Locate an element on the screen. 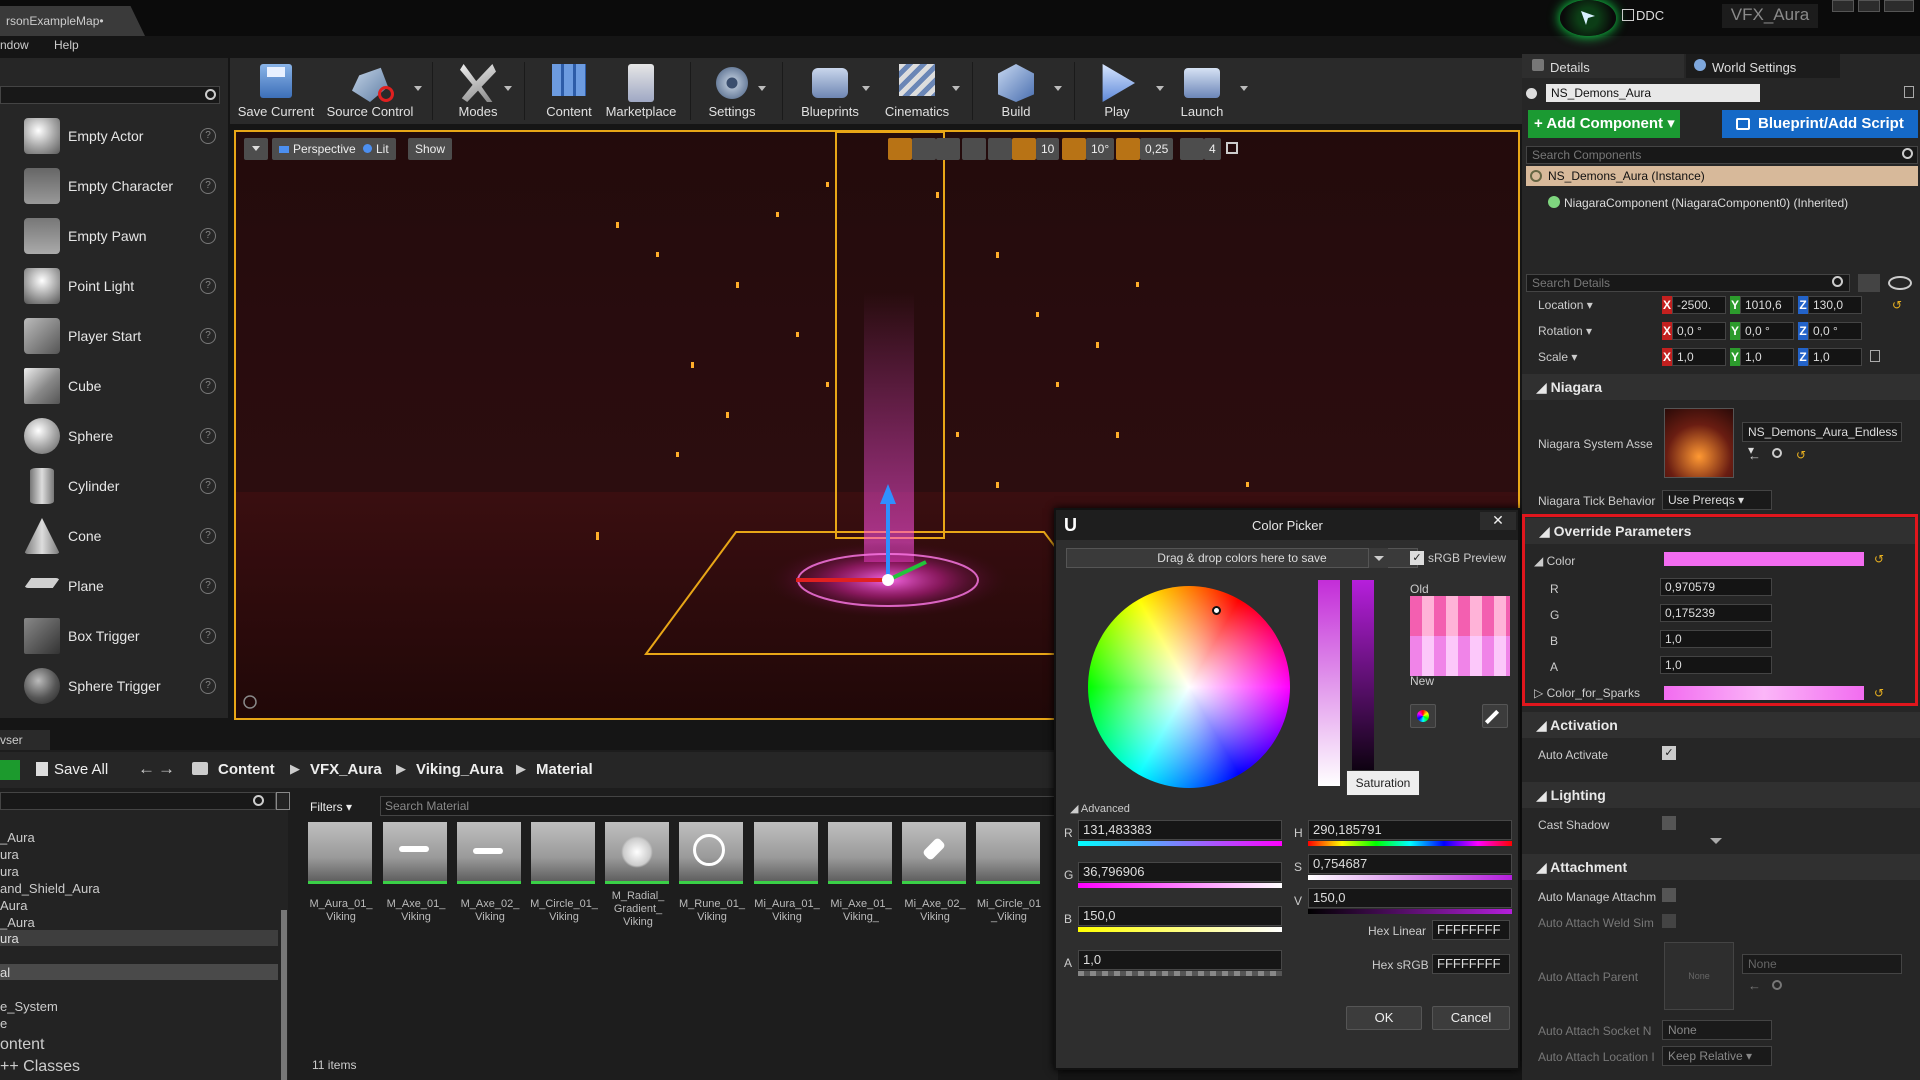  launch-button: Launch is located at coordinates (1202, 91).